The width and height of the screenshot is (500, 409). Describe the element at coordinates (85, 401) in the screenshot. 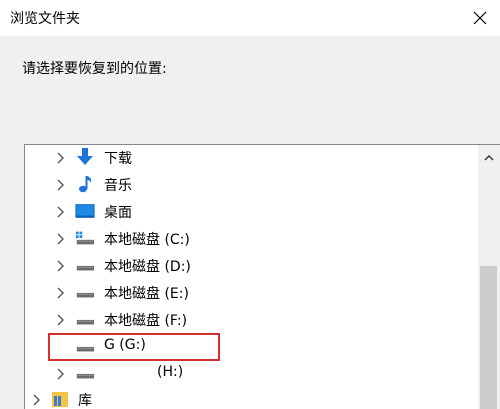

I see `tree-item-label: 库` at that location.